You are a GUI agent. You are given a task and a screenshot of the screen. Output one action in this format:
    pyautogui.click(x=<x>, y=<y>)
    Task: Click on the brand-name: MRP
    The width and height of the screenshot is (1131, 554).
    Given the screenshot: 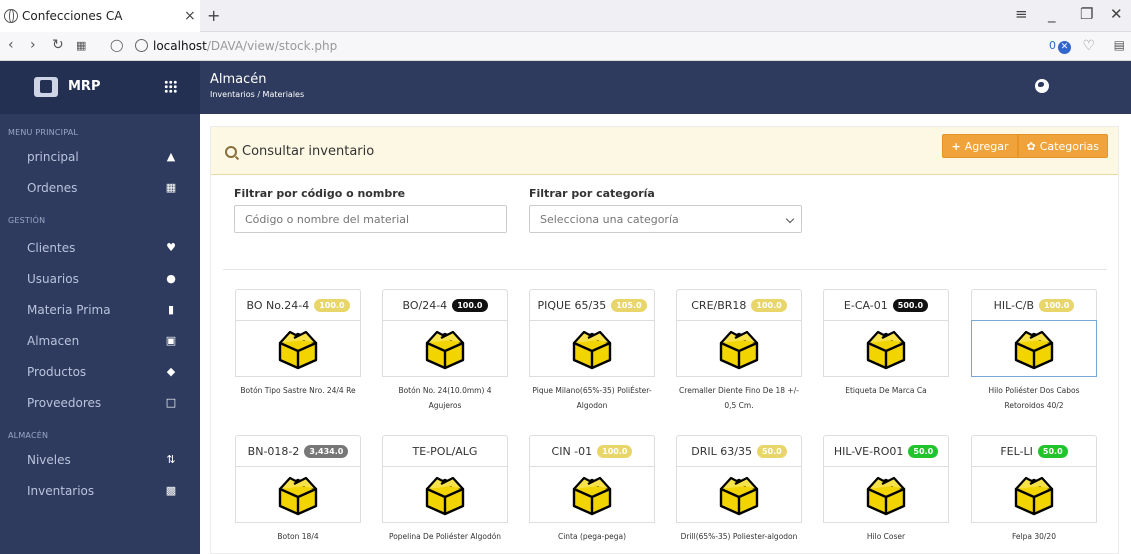 What is the action you would take?
    pyautogui.click(x=84, y=86)
    